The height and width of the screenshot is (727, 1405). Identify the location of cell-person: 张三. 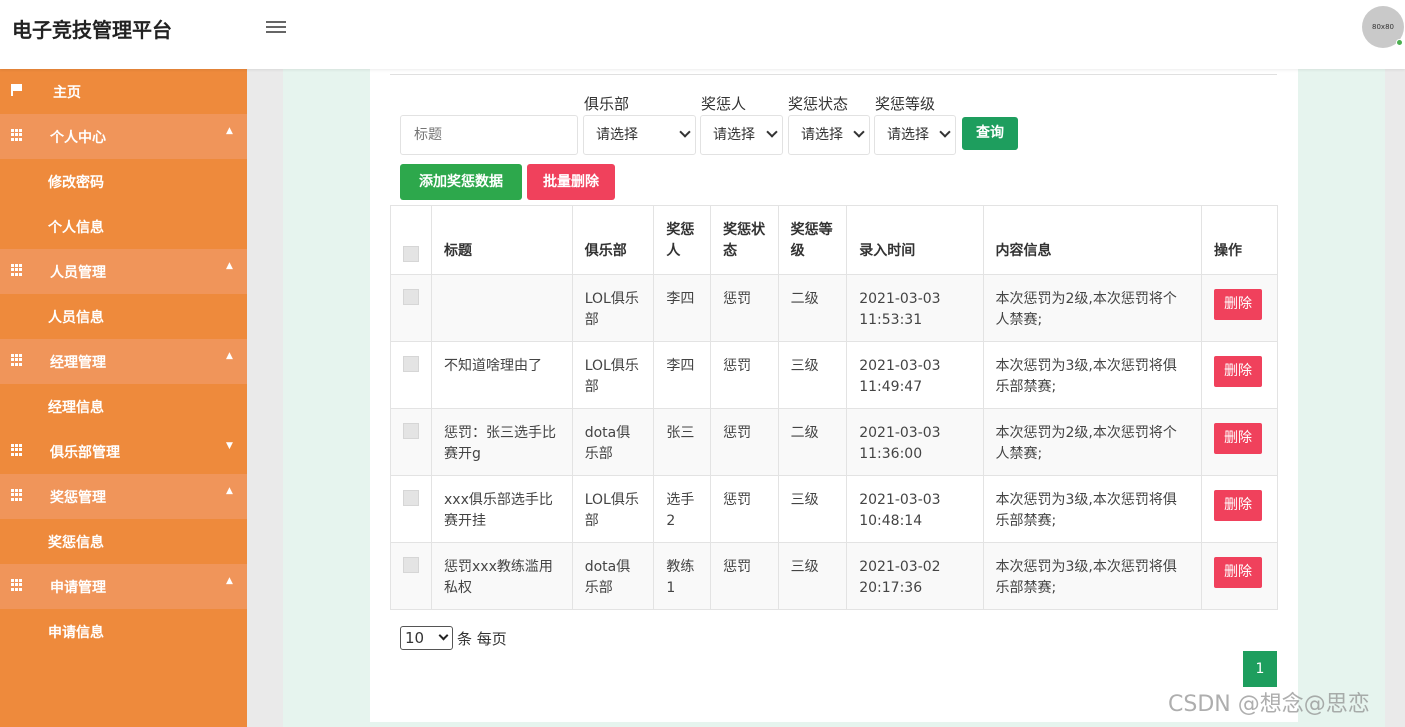
(682, 442).